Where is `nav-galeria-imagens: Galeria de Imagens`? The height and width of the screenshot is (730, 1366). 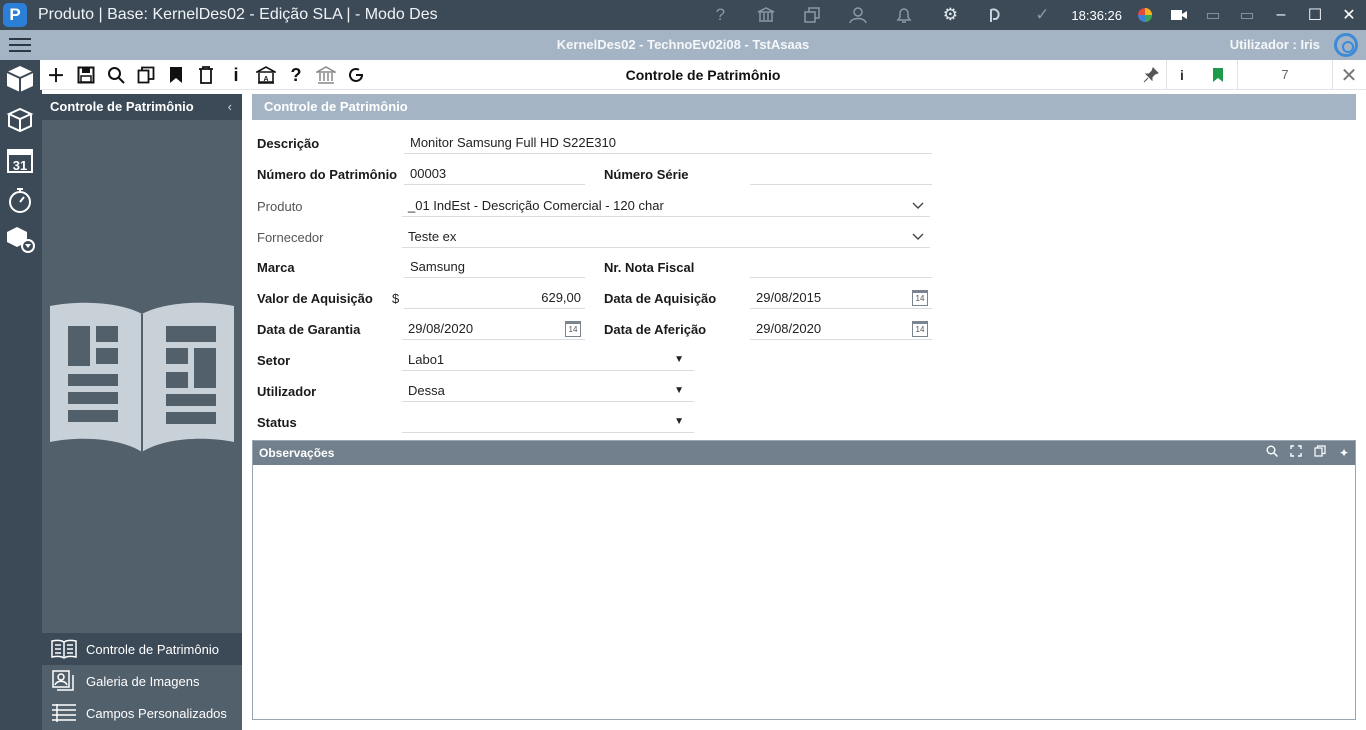
nav-galeria-imagens: Galeria de Imagens is located at coordinates (142, 681).